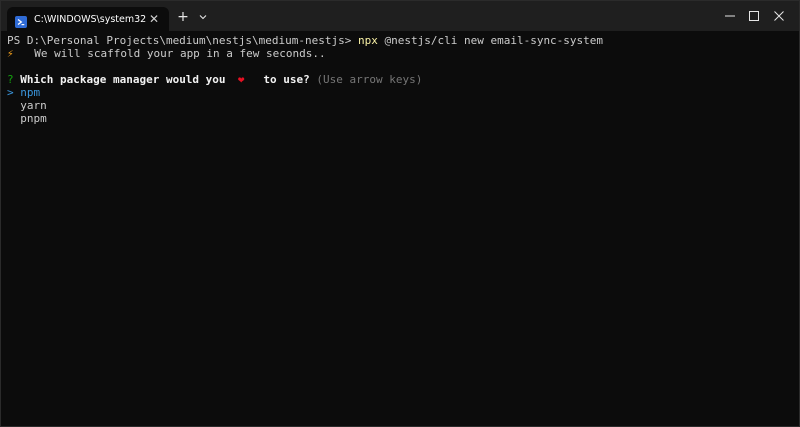 This screenshot has height=427, width=800. What do you see at coordinates (366, 79) in the screenshot?
I see `question-hint: (Use arrow keys)` at bounding box center [366, 79].